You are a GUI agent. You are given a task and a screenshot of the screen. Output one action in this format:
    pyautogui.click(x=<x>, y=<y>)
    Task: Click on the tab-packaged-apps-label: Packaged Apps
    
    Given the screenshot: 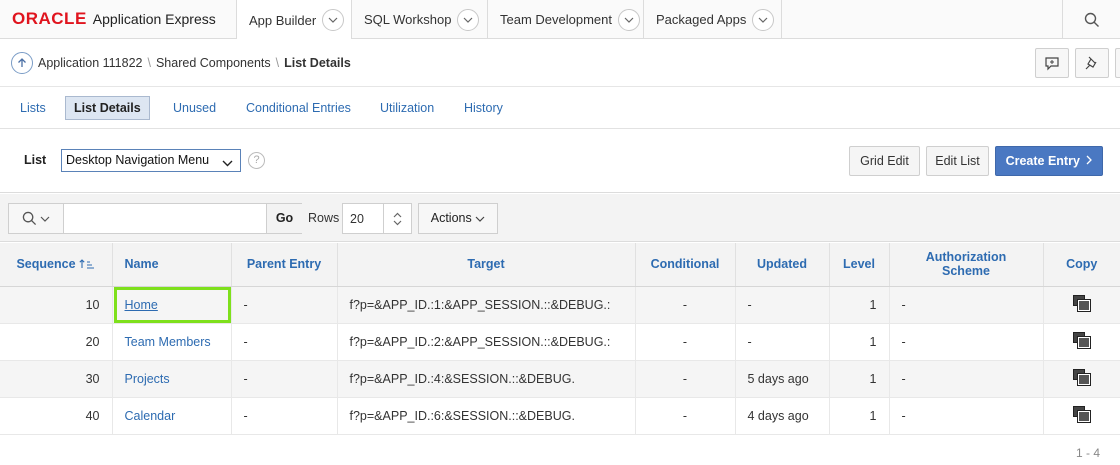 What is the action you would take?
    pyautogui.click(x=701, y=19)
    